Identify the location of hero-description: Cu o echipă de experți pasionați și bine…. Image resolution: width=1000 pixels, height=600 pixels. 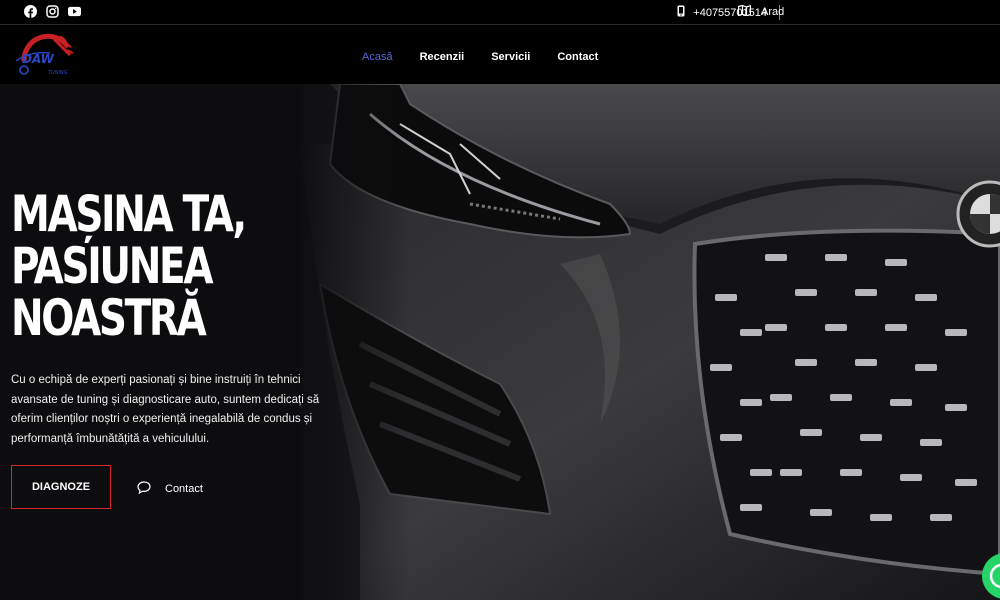
(165, 409).